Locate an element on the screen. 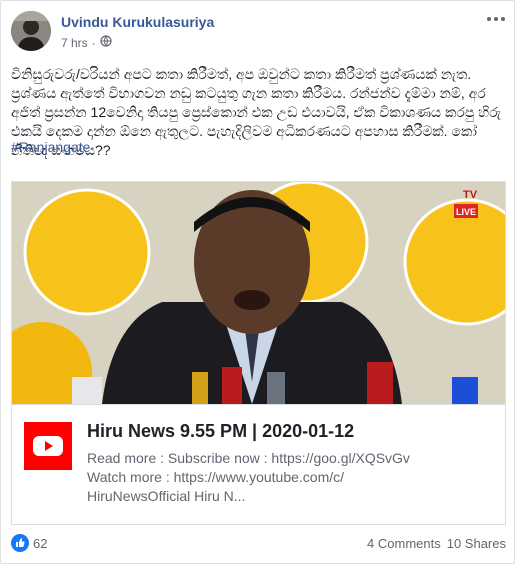 Image resolution: width=515 pixels, height=564 pixels. avatar is located at coordinates (31, 31).